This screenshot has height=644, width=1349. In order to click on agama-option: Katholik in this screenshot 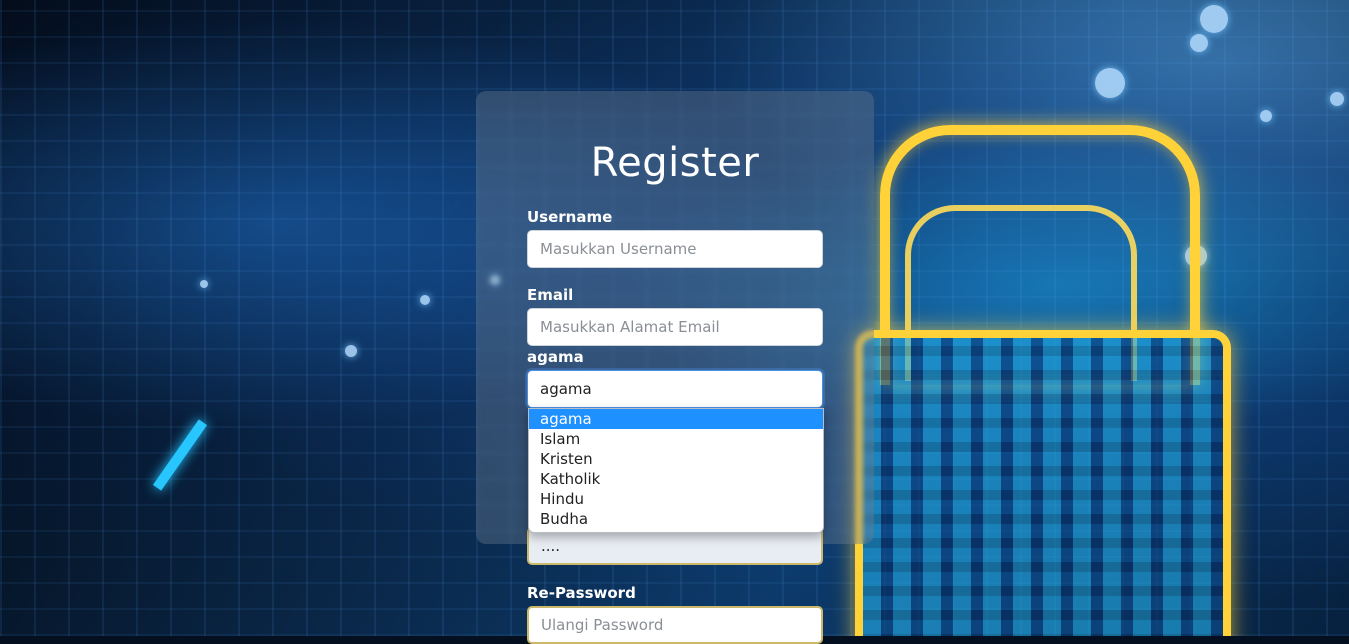, I will do `click(676, 479)`.